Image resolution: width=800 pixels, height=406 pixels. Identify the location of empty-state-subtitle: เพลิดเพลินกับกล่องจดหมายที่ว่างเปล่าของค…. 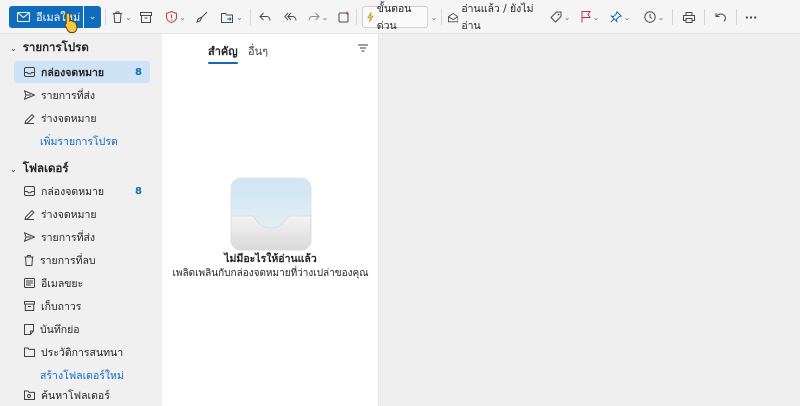
(270, 273).